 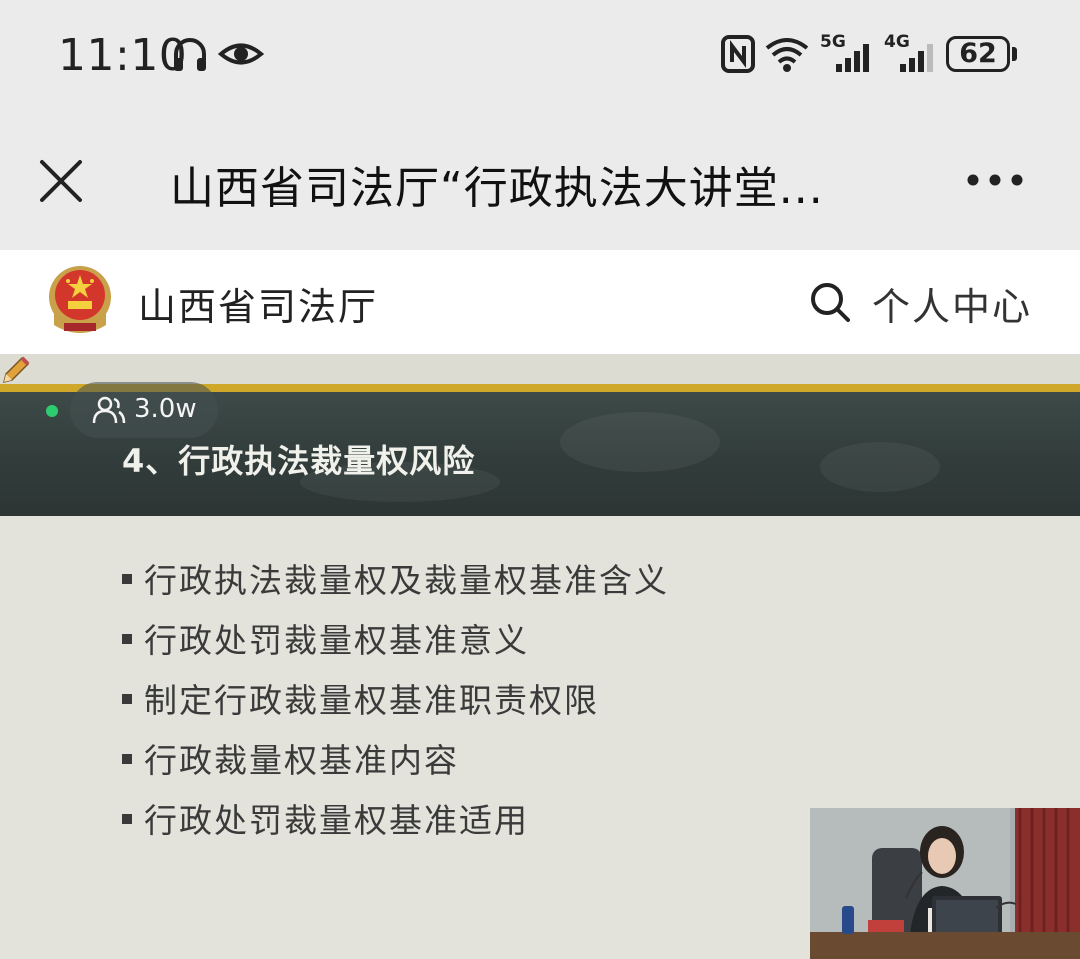 I want to click on viewer-count: 3.0w, so click(x=165, y=409).